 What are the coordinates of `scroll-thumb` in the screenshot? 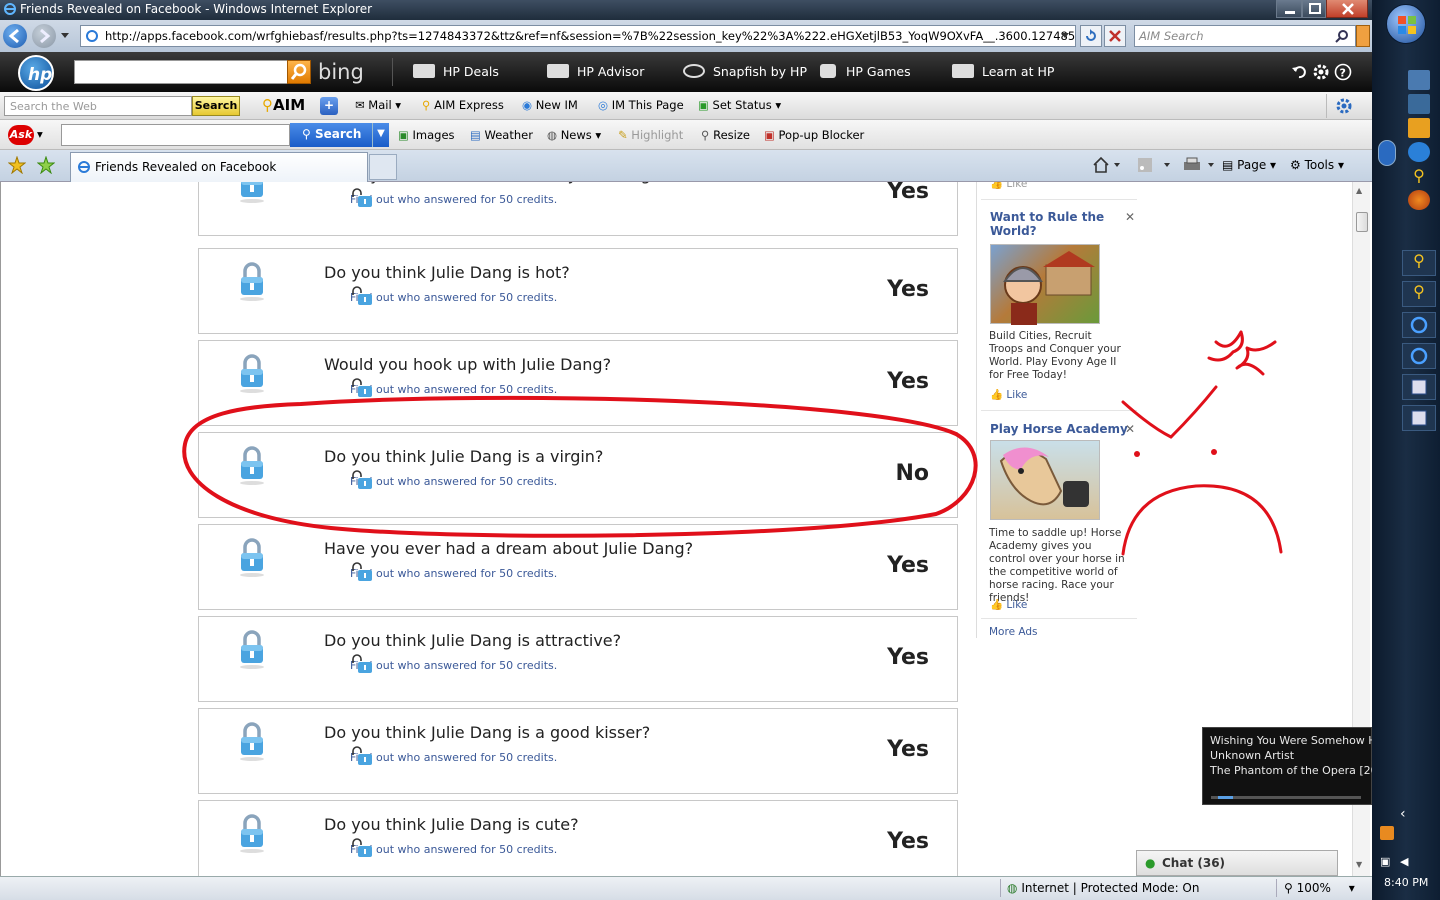 It's located at (1362, 222).